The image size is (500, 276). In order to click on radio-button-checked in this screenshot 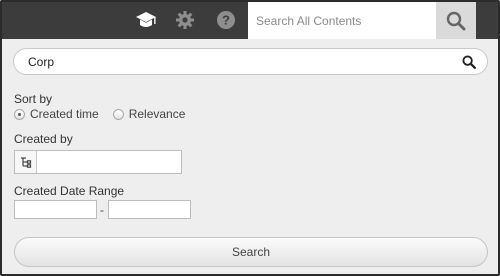, I will do `click(19, 114)`.